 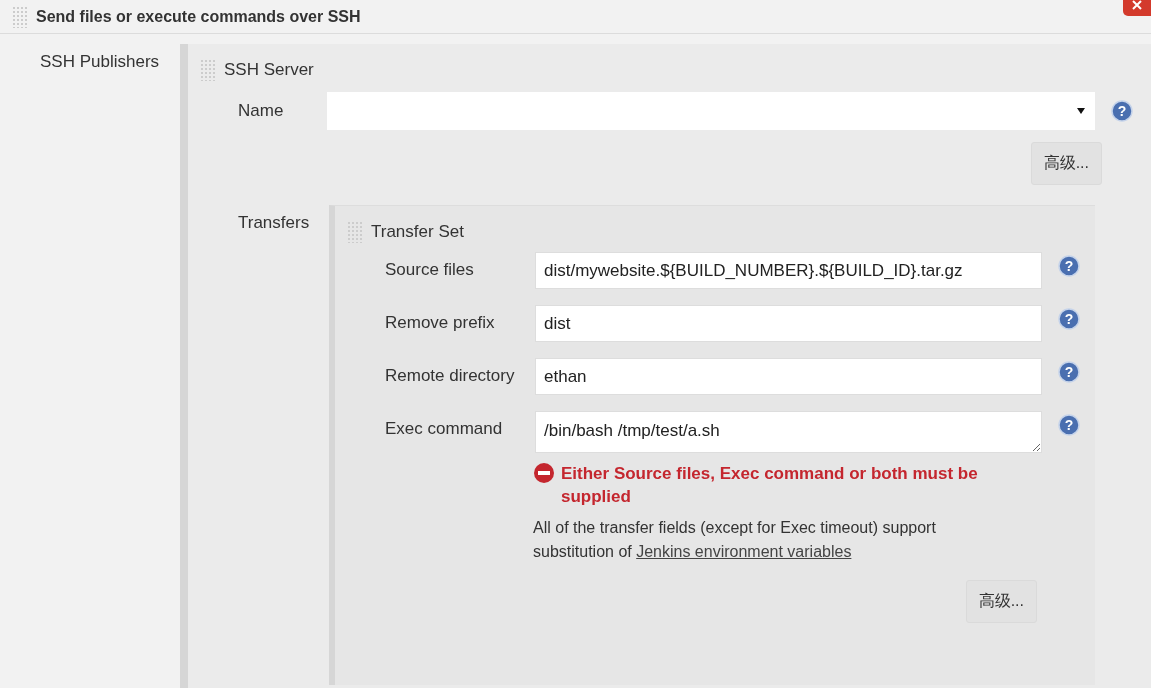 I want to click on close-icon, so click(x=1137, y=5).